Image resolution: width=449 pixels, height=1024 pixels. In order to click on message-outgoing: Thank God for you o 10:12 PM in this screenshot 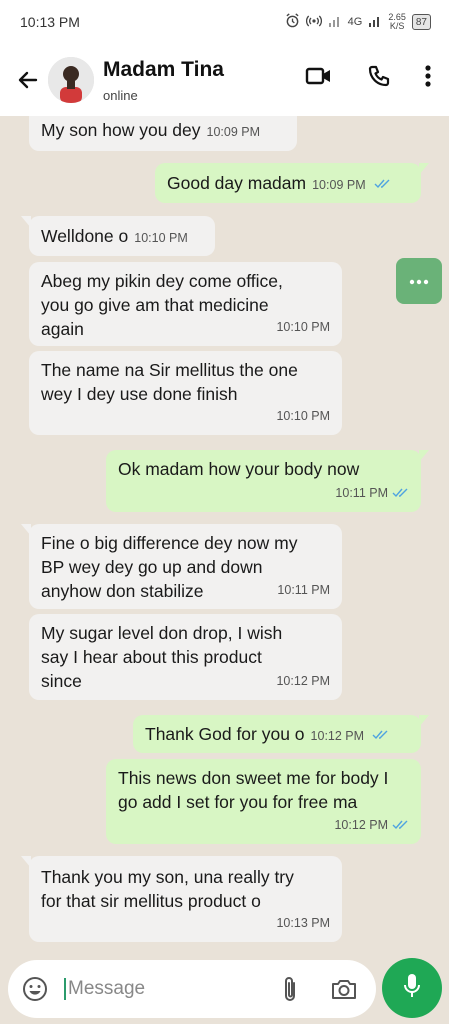, I will do `click(281, 734)`.